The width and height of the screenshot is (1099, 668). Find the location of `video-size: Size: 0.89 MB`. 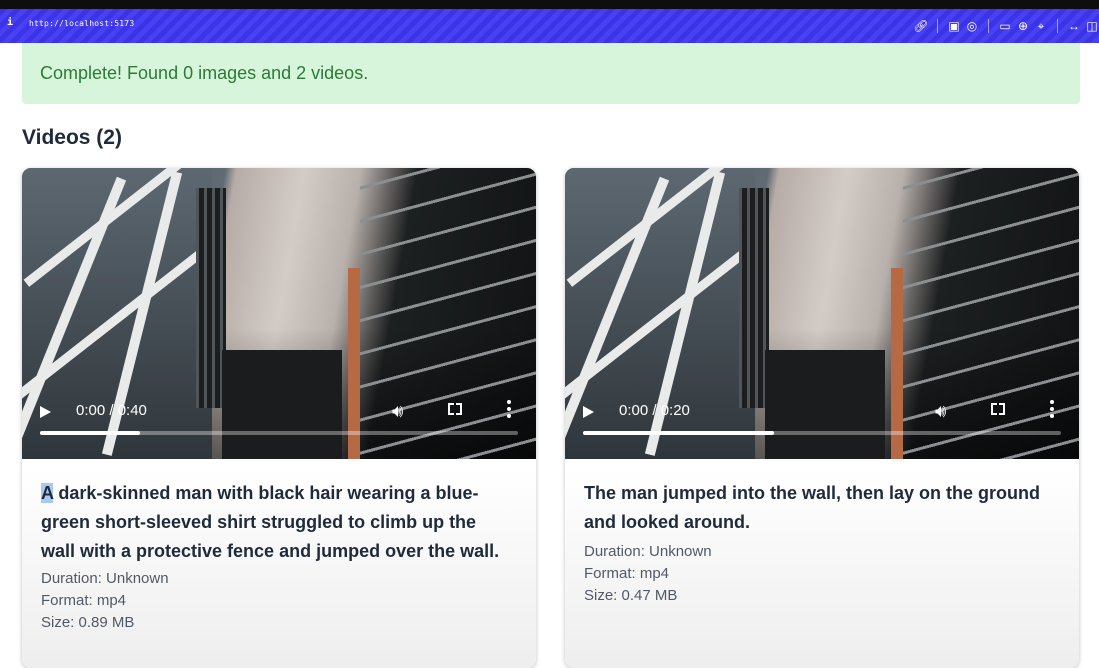

video-size: Size: 0.89 MB is located at coordinates (88, 622).